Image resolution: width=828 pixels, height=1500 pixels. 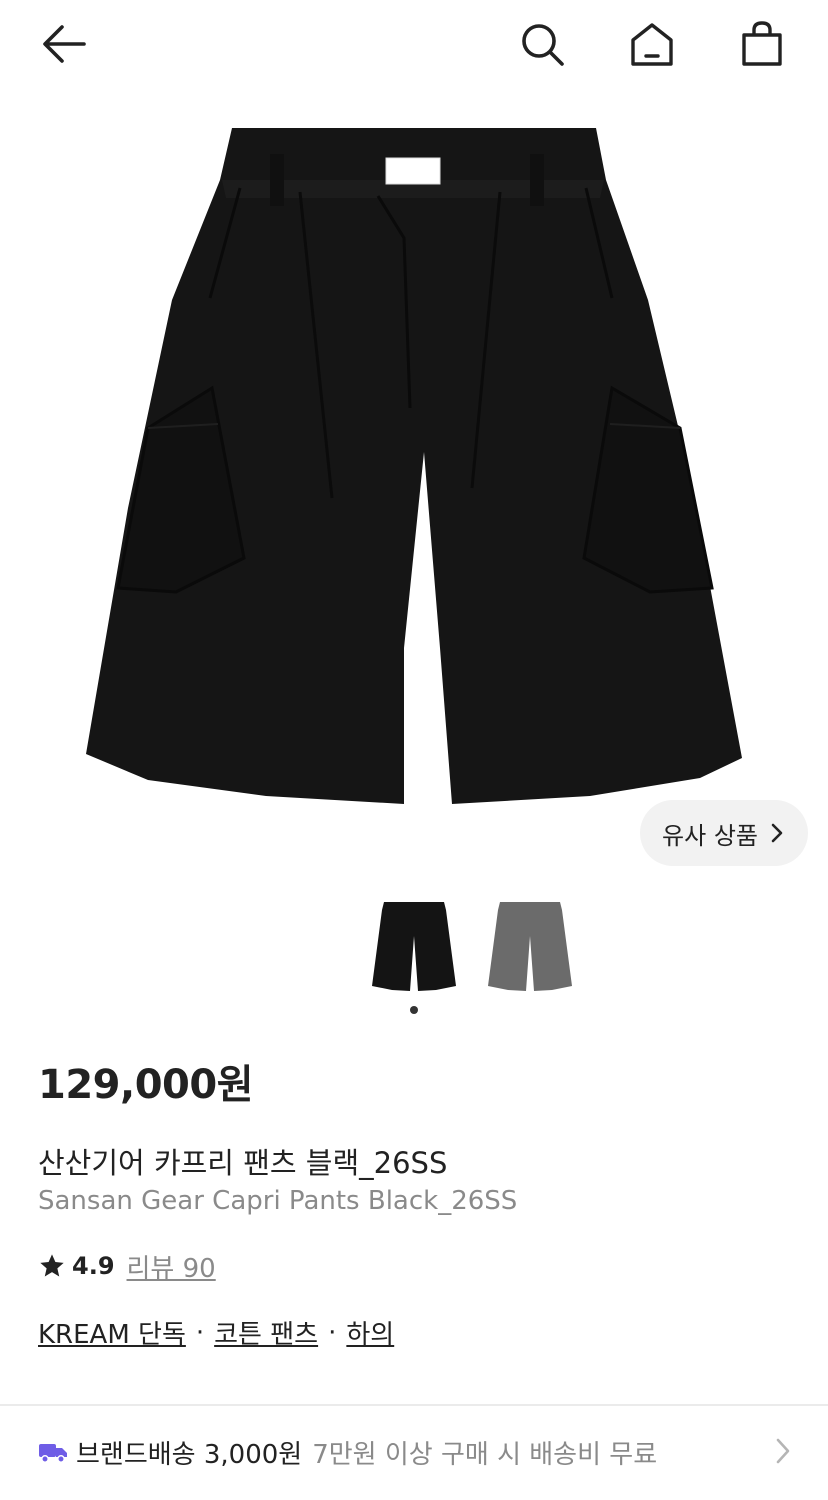 I want to click on product-name-korean: 산산기어 카프리 팬츠 블랙_26SS, so click(x=243, y=1163).